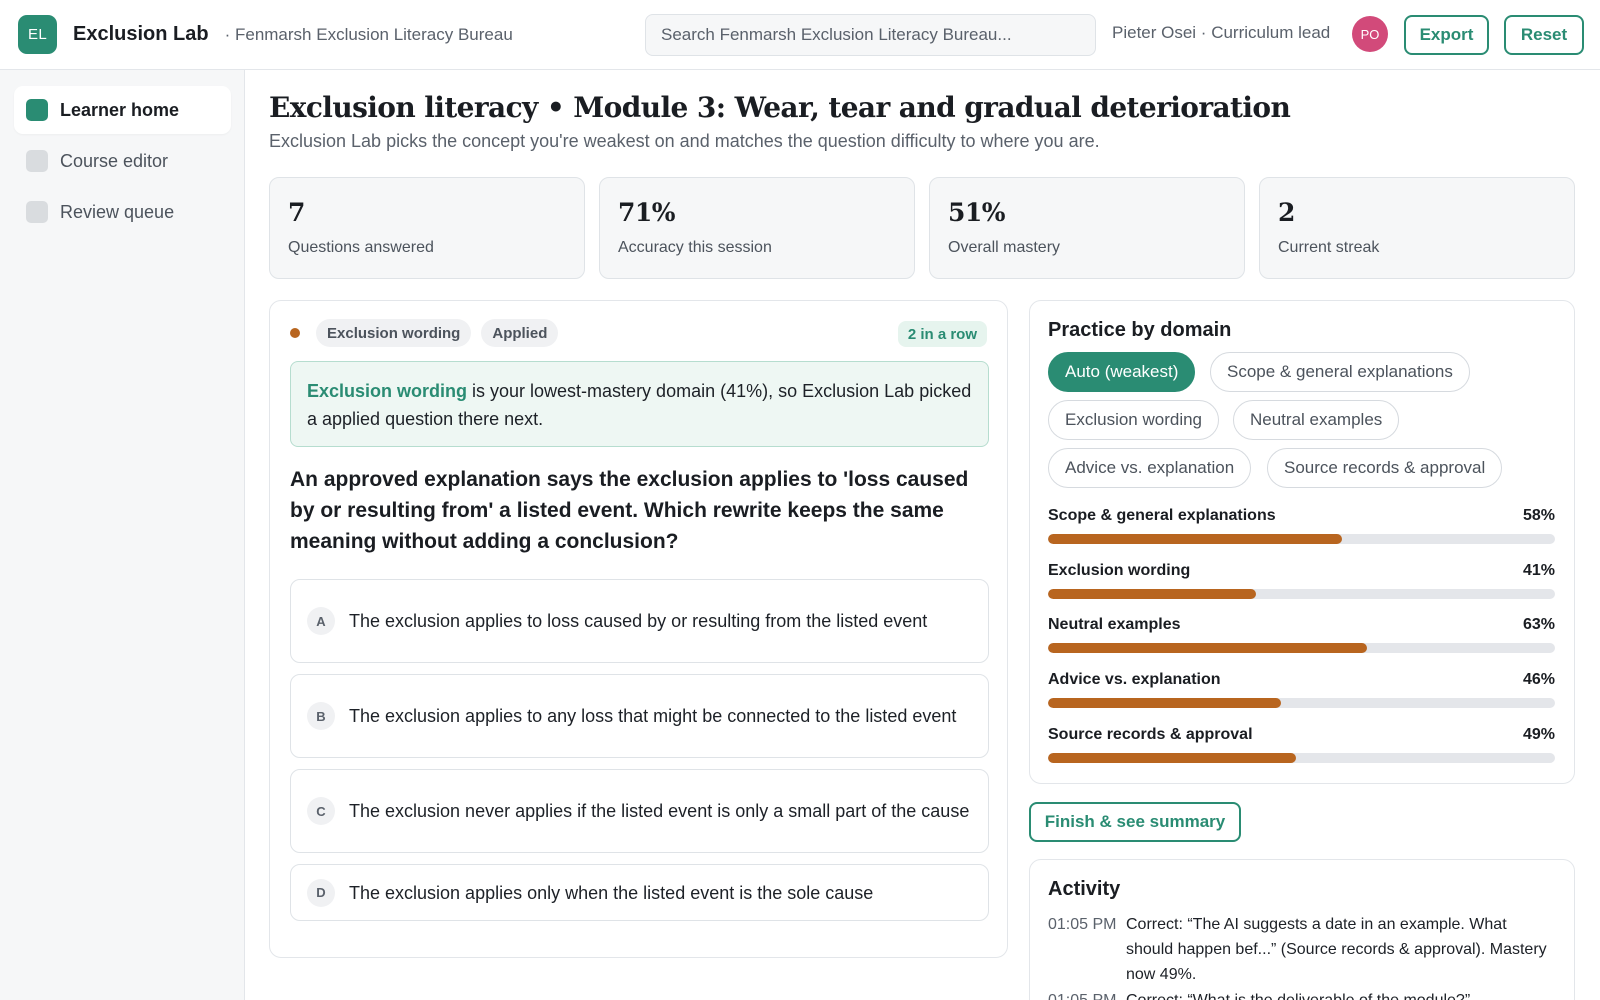  Describe the element at coordinates (942, 334) in the screenshot. I see `streak-badge: 2 in a row` at that location.